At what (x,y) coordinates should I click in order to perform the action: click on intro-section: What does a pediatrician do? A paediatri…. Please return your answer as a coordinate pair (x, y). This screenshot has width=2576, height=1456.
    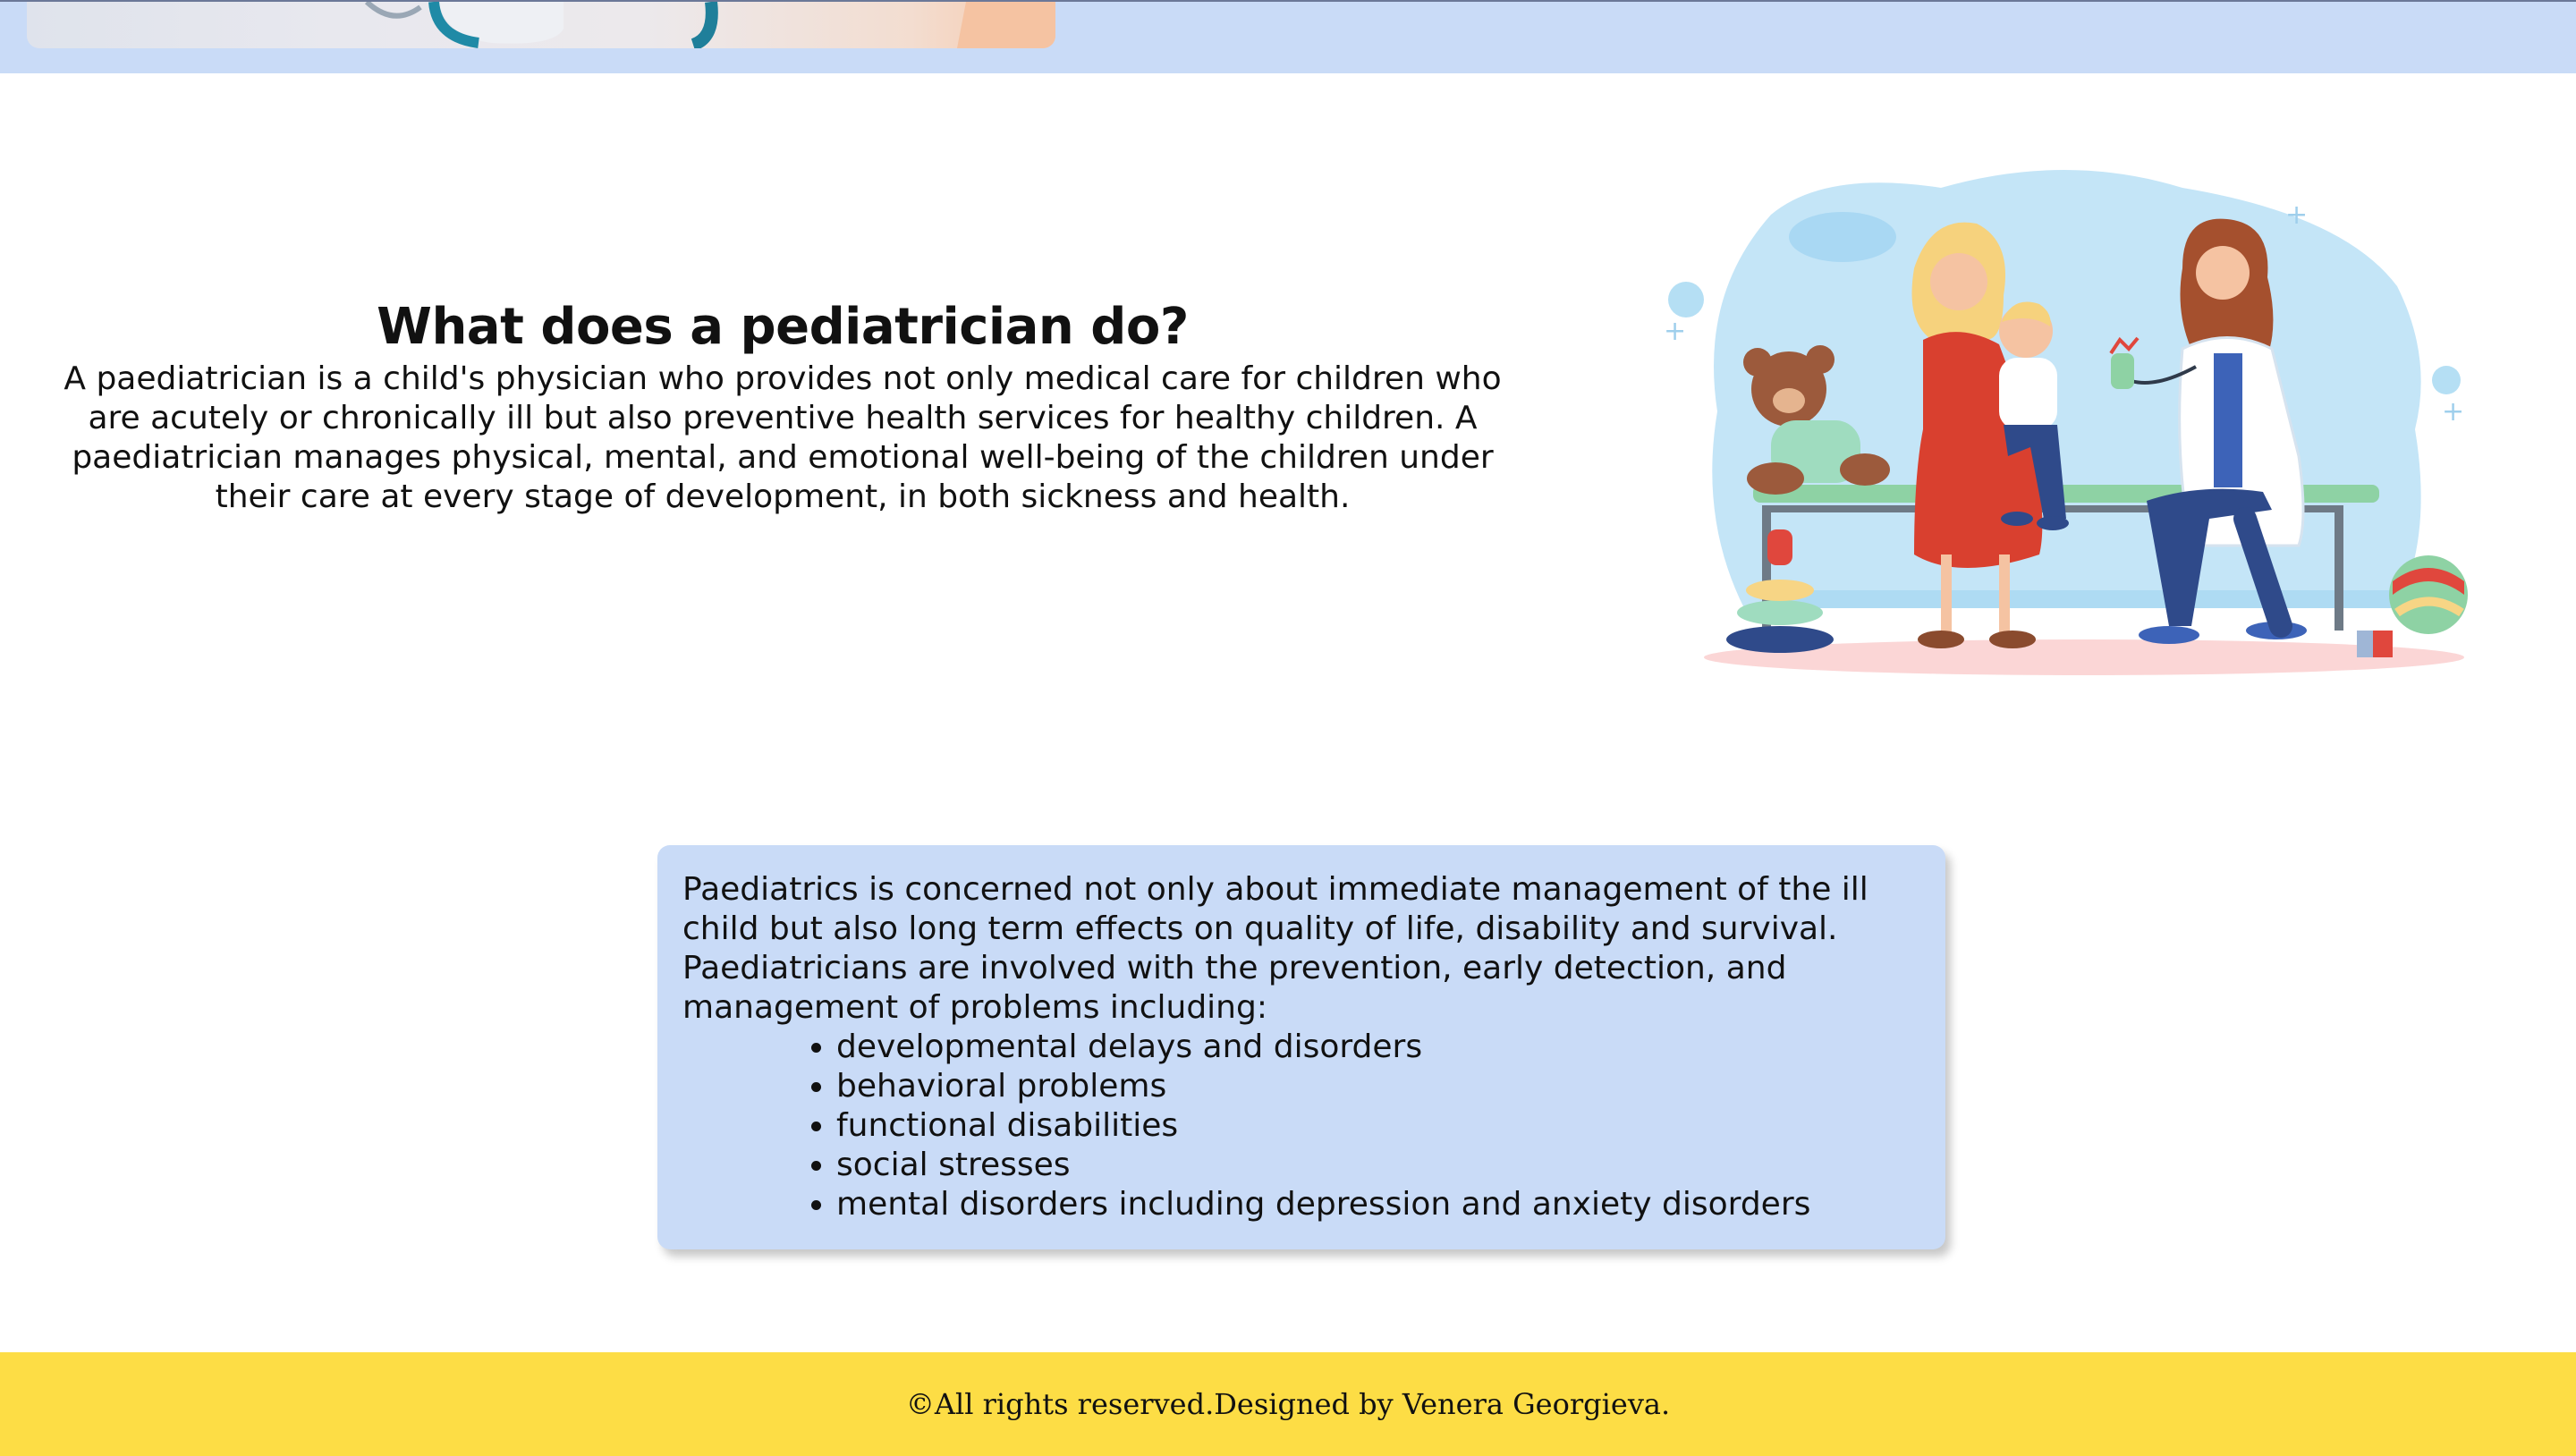
    Looking at the image, I should click on (783, 406).